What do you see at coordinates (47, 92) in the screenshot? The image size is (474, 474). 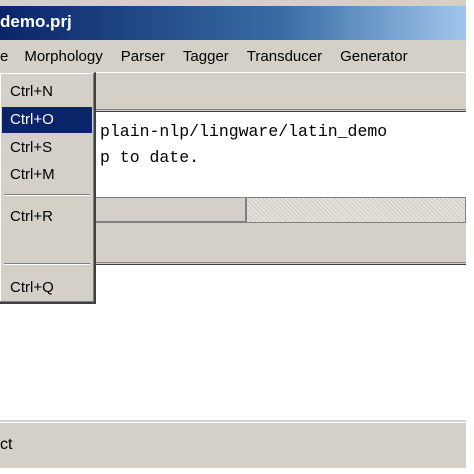 I see `menu-item-new: Ctrl+N` at bounding box center [47, 92].